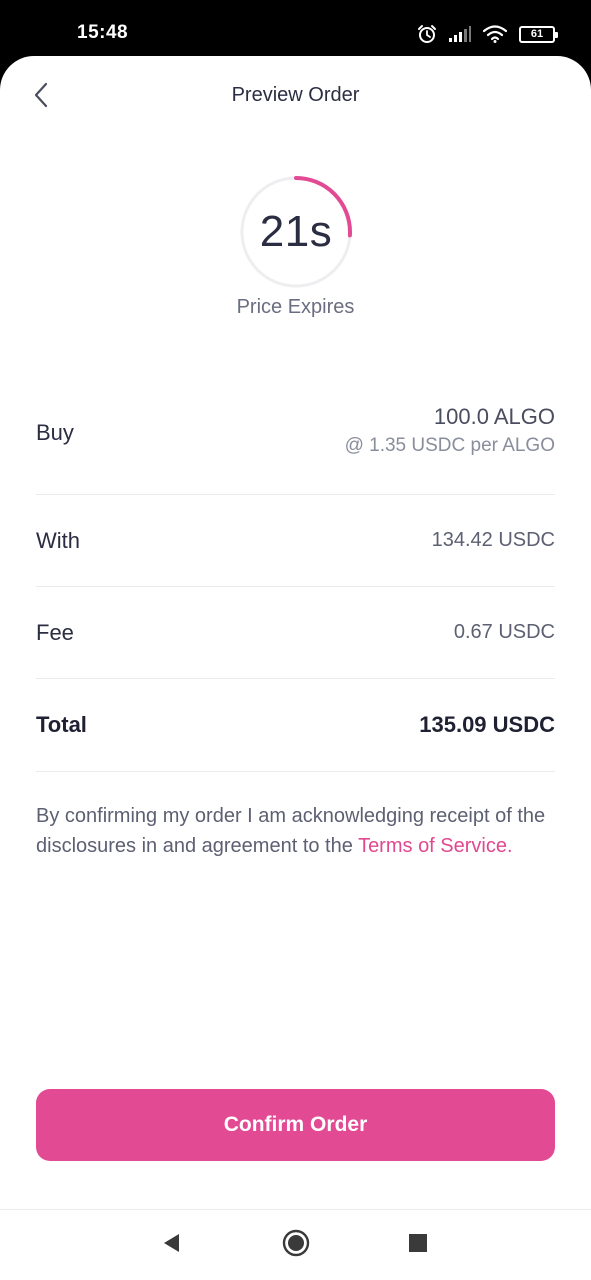 This screenshot has width=591, height=1280. I want to click on price-timer: 21s, so click(296, 232).